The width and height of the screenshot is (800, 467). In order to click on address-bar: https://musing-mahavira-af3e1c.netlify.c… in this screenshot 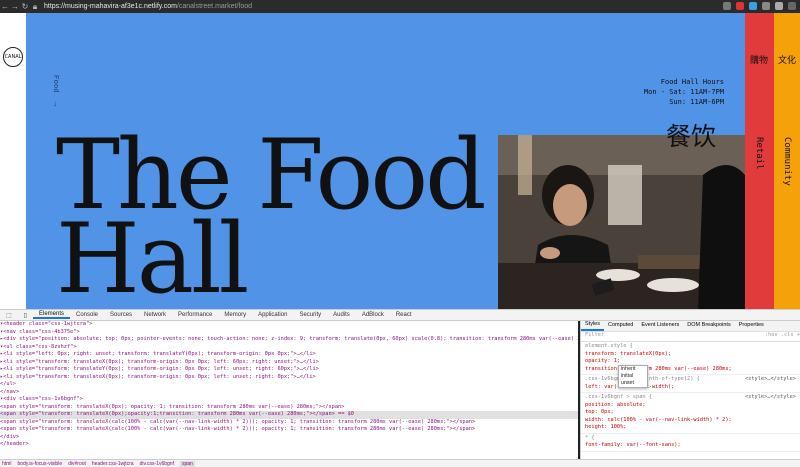, I will do `click(148, 6)`.